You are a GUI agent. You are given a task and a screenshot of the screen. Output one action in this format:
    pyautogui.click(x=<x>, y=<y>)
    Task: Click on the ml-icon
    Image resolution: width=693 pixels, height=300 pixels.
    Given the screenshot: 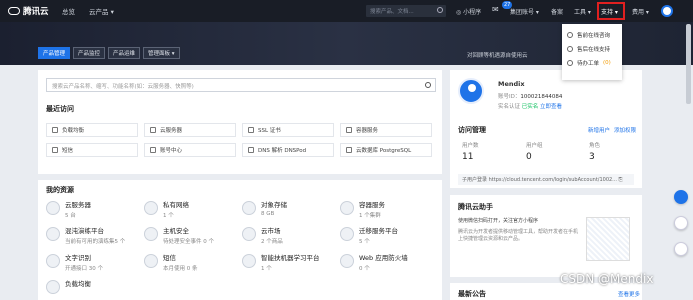 What is the action you would take?
    pyautogui.click(x=249, y=261)
    